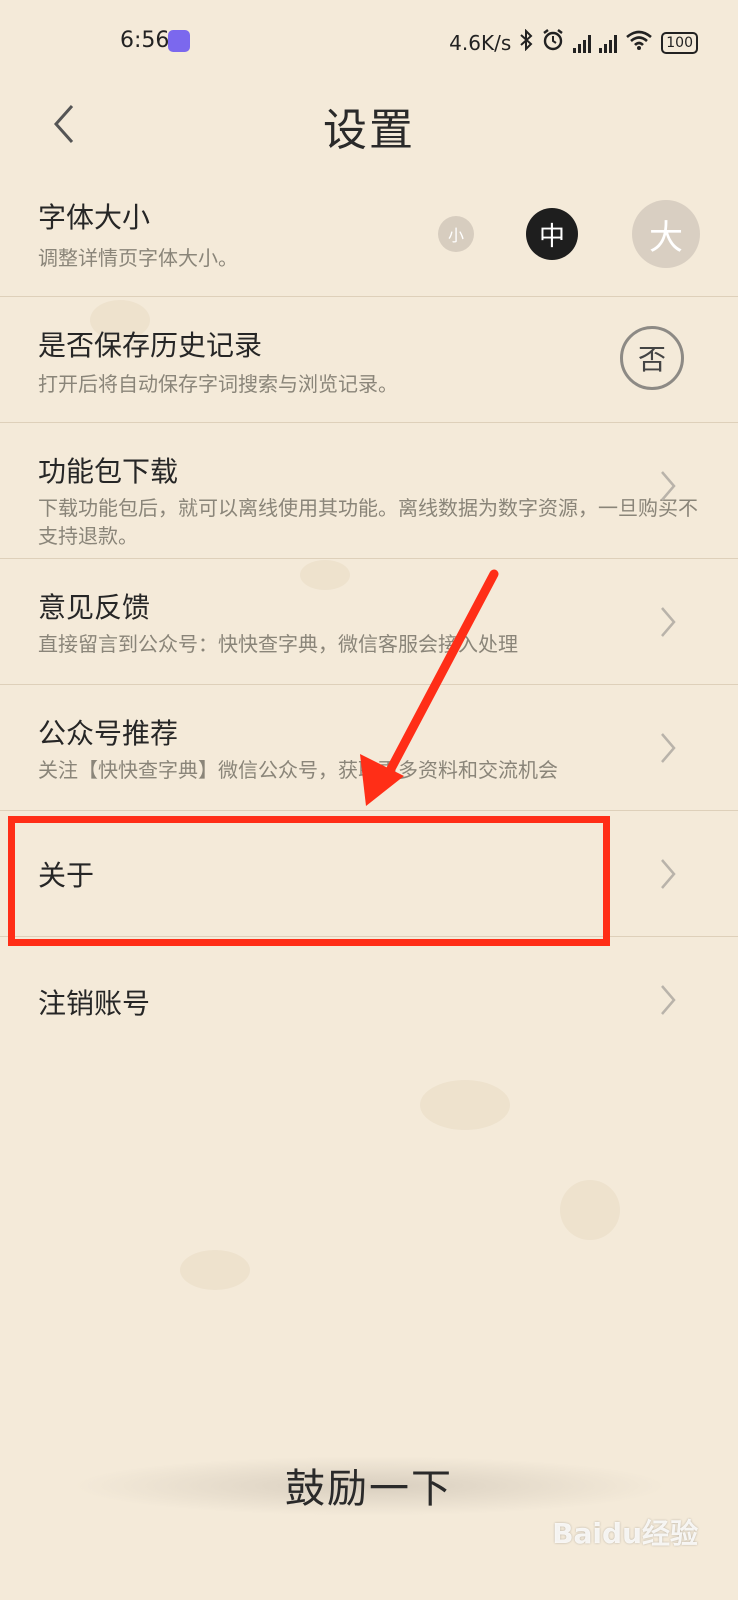  I want to click on official-account-row: 公众号推荐 关注【快快查字典】微信公众号，获取更多资料和交流机会, so click(369, 747).